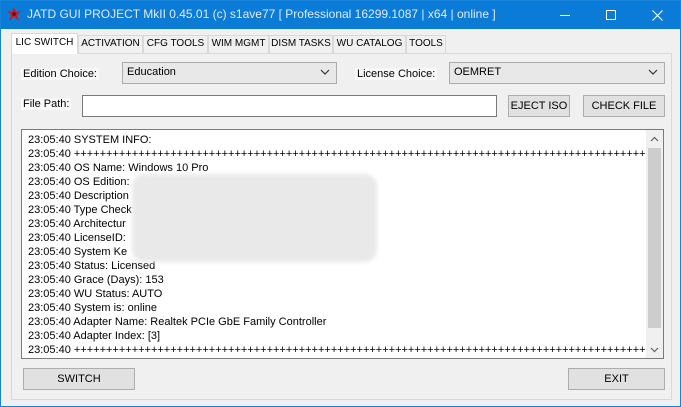 The image size is (681, 407). I want to click on scroll-down-button, so click(654, 349).